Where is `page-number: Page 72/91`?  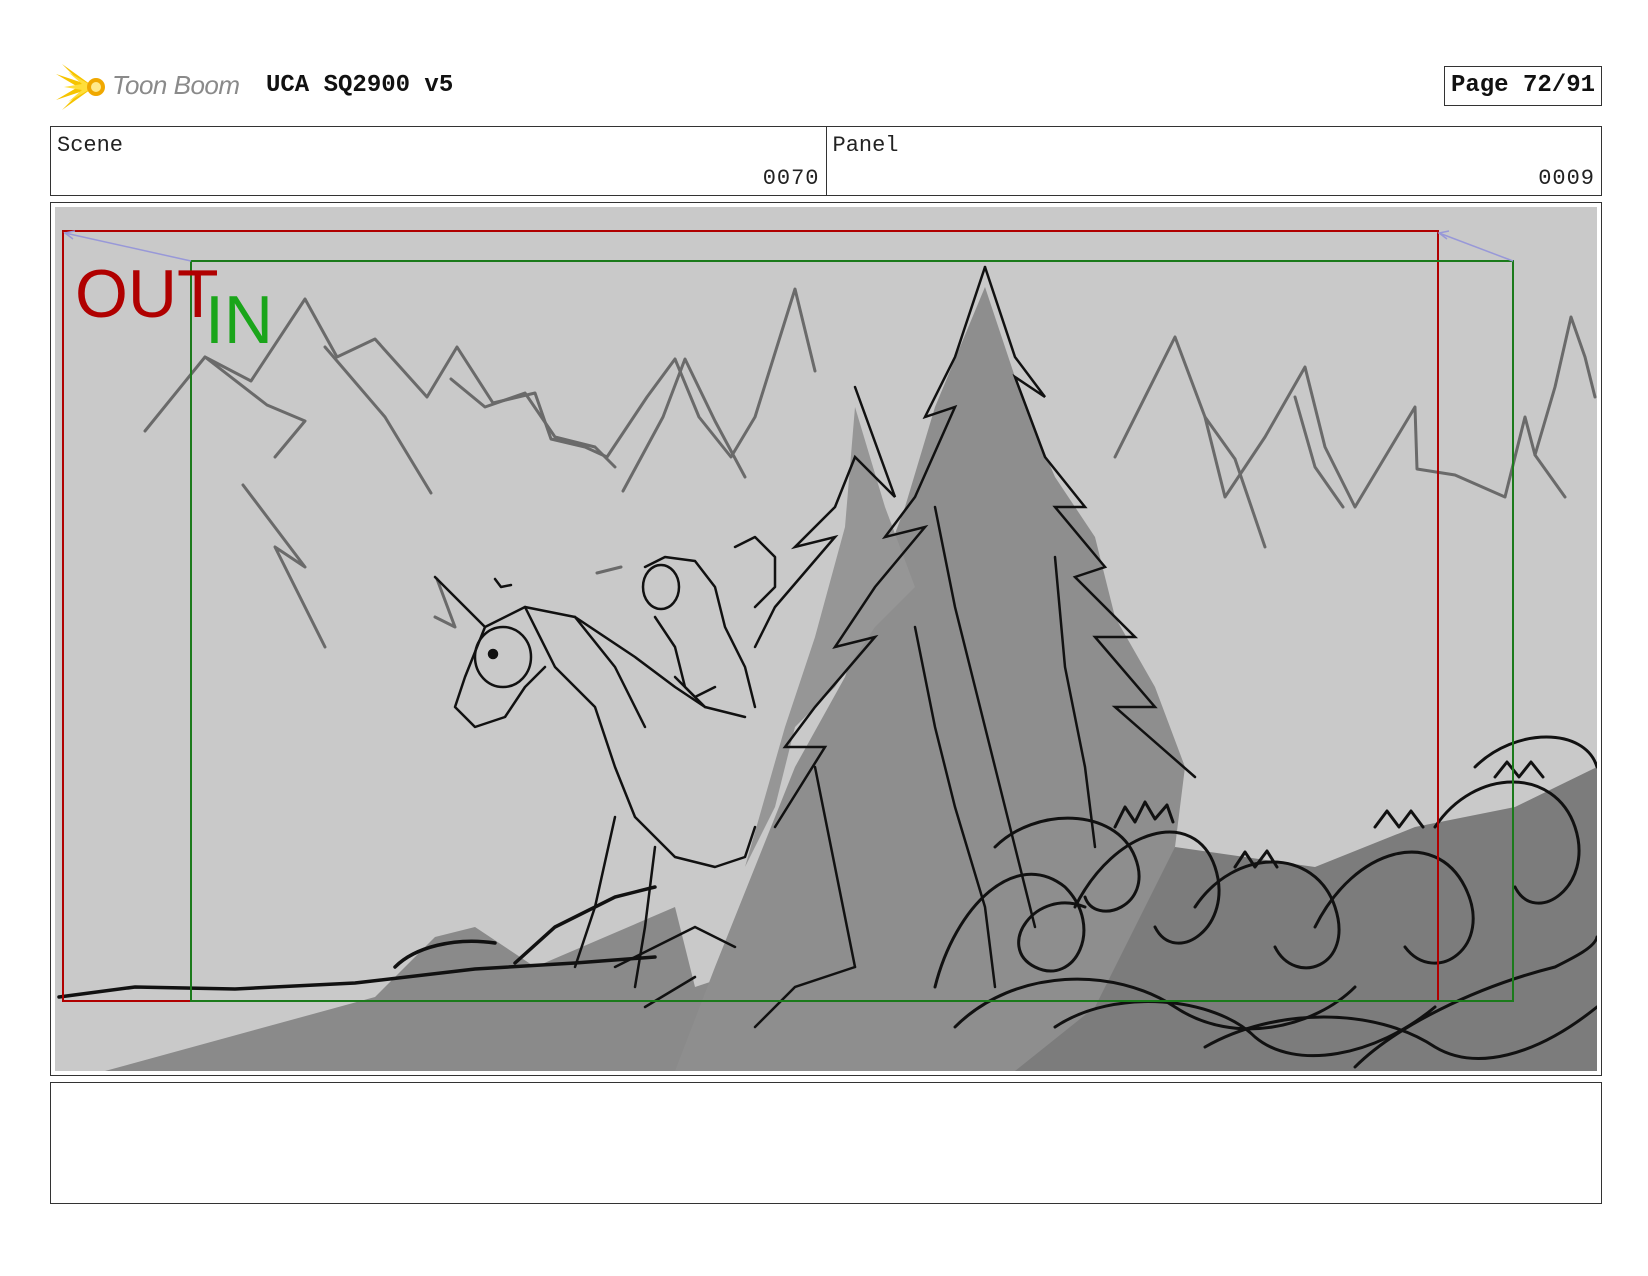 page-number: Page 72/91 is located at coordinates (1522, 86).